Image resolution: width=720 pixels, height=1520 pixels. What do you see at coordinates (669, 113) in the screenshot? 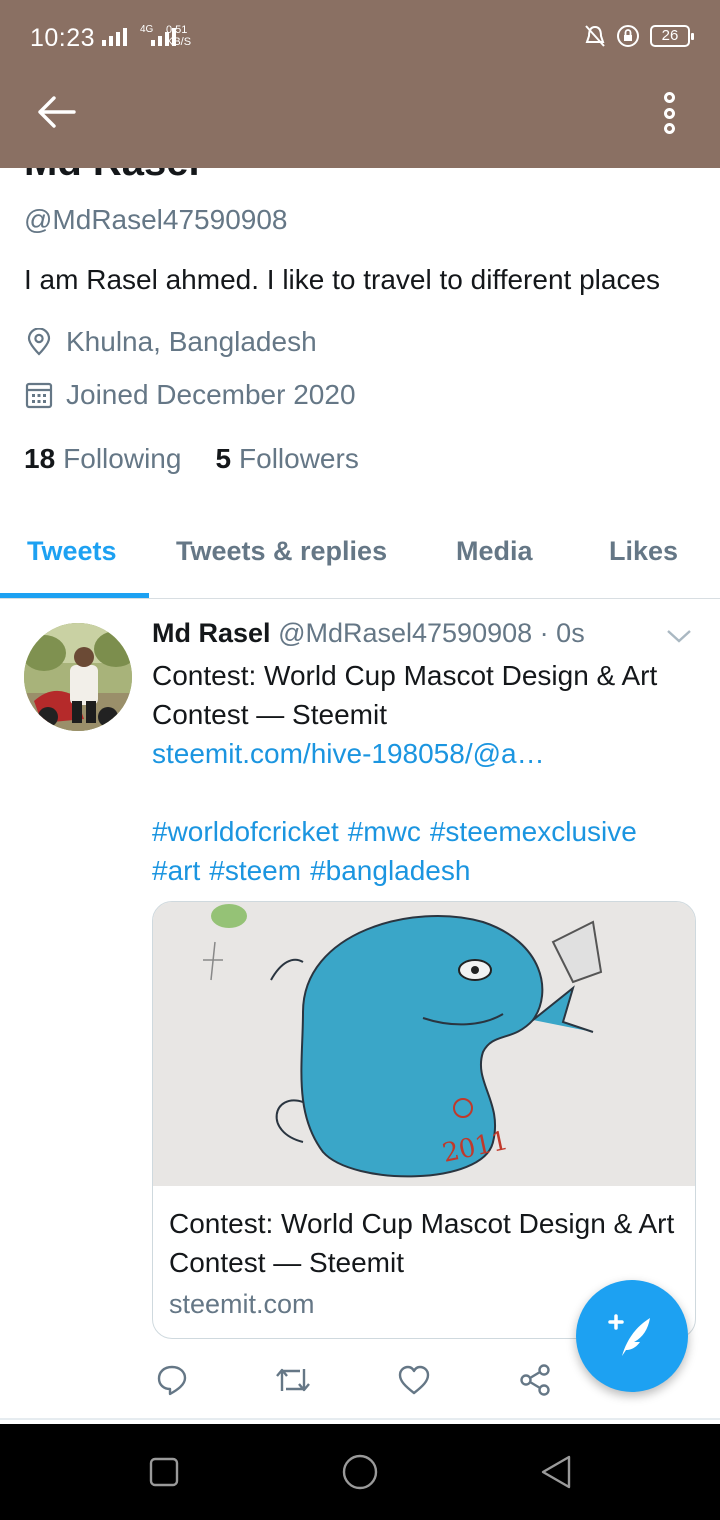
I see `more-options-button` at bounding box center [669, 113].